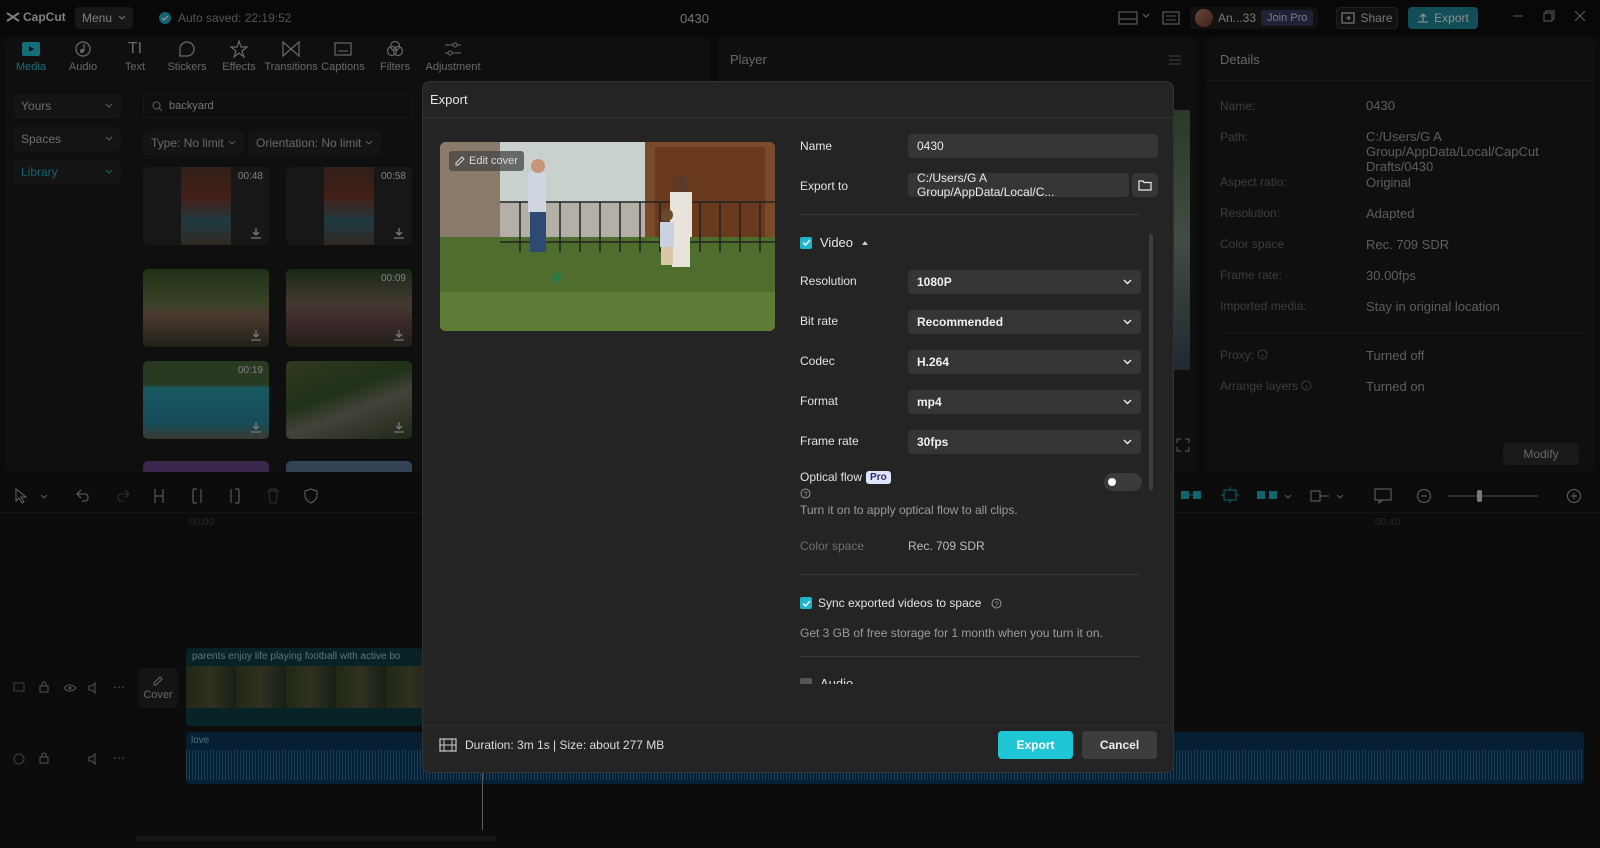  What do you see at coordinates (449, 99) in the screenshot?
I see `export-dialog-title: Export` at bounding box center [449, 99].